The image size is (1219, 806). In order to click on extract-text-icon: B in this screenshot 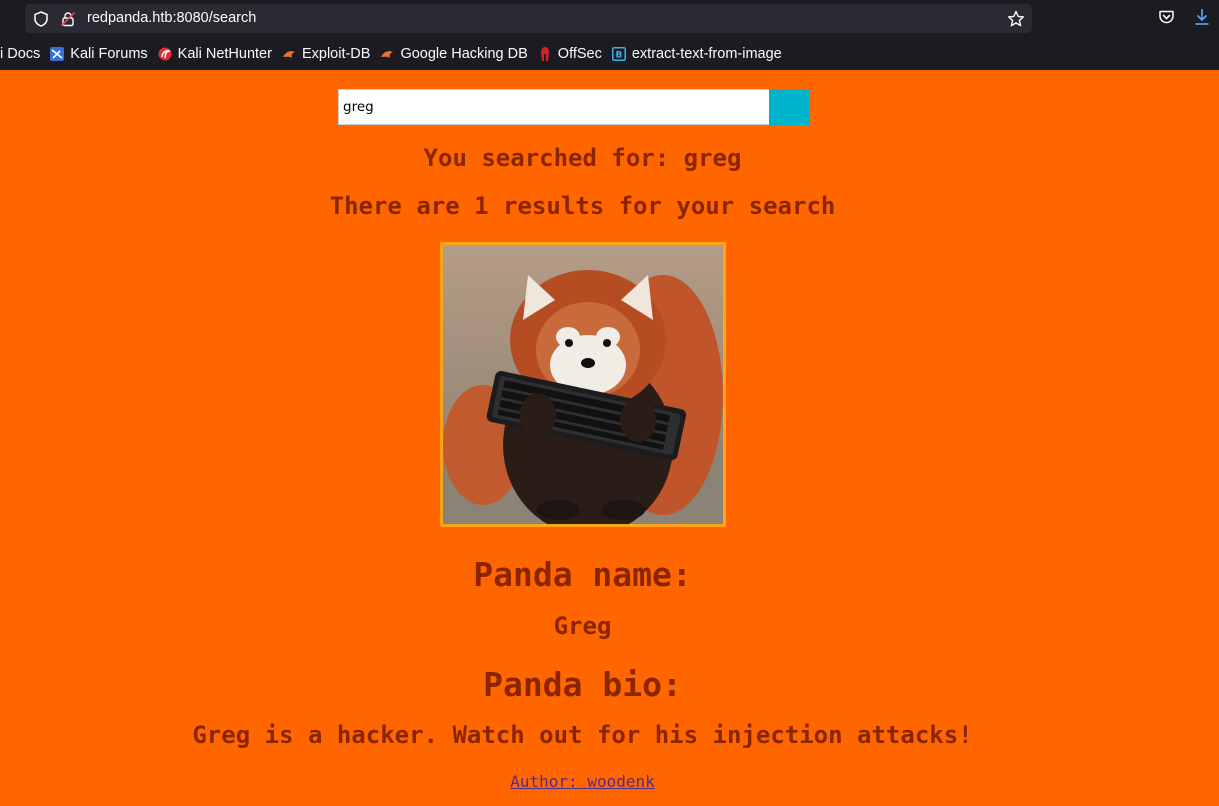, I will do `click(618, 54)`.